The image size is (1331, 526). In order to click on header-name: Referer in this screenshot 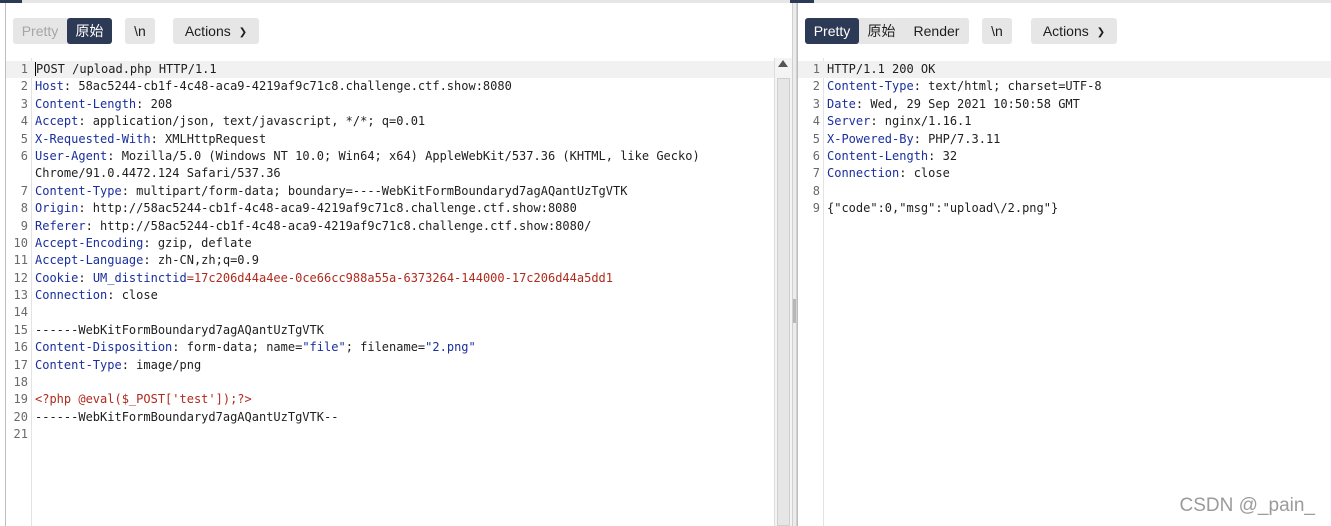, I will do `click(60, 225)`.